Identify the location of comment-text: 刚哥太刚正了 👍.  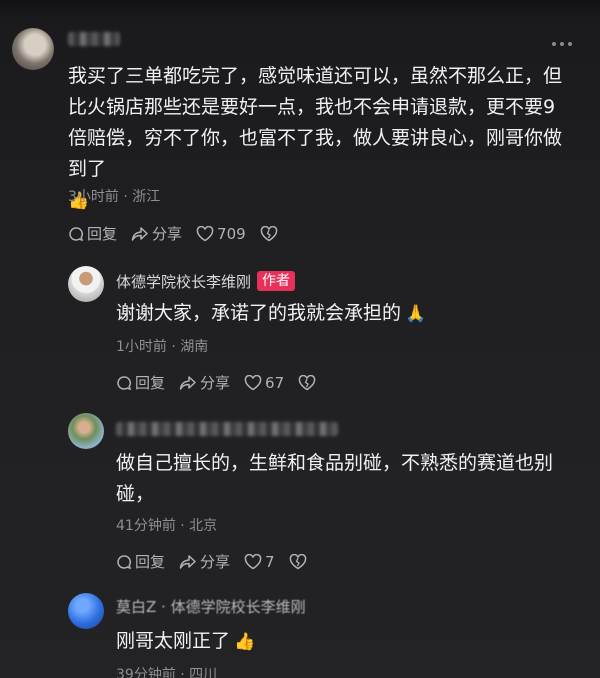
(336, 642).